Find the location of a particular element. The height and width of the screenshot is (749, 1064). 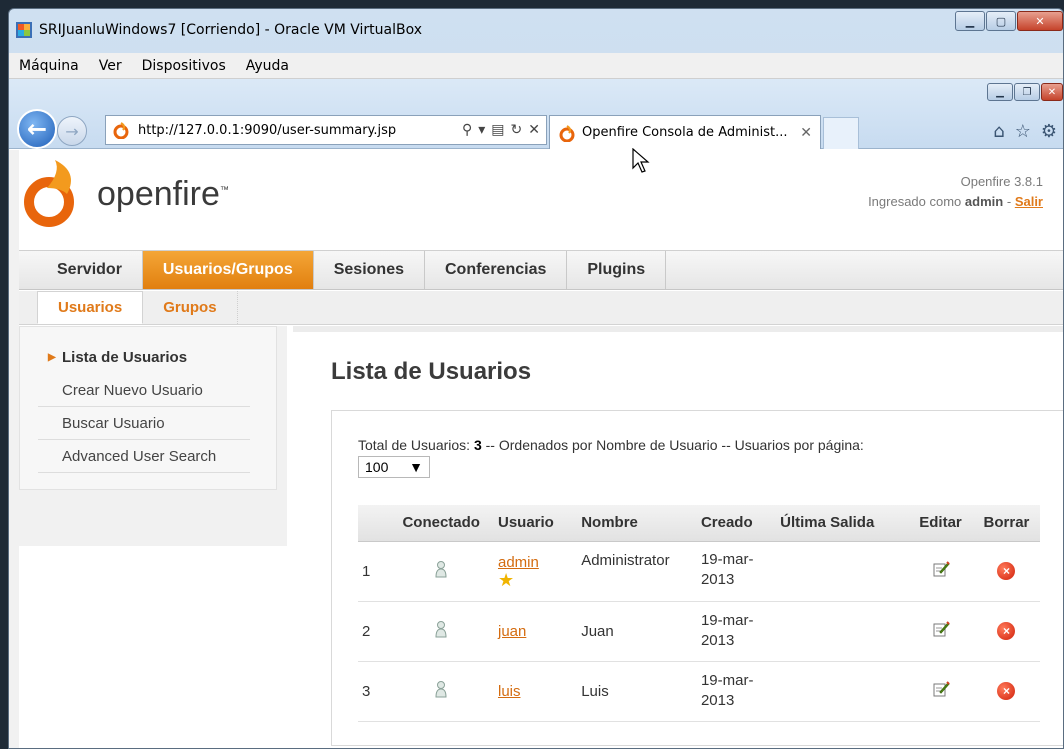

col-nombre: Nombre is located at coordinates (637, 523).